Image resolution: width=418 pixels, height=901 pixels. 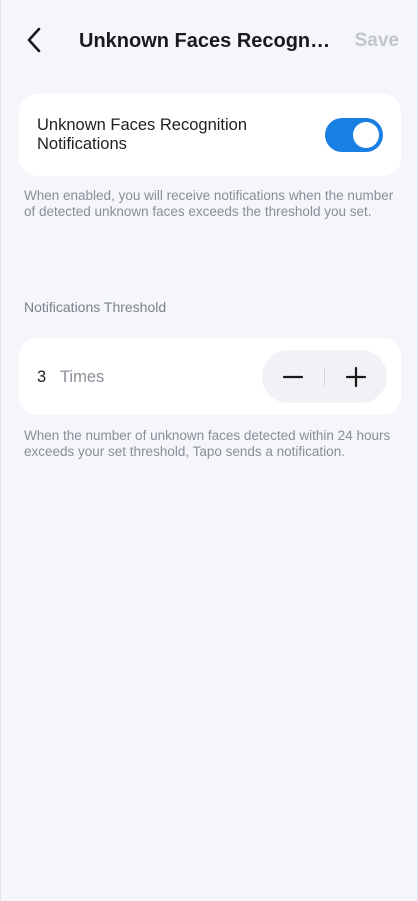 I want to click on toggle-label: Unknown Faces Recognition Notifications, so click(x=142, y=134).